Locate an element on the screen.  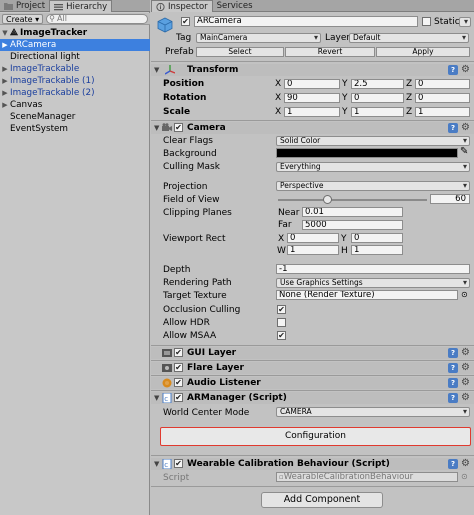
position-z-field: 0 is located at coordinates (442, 84).